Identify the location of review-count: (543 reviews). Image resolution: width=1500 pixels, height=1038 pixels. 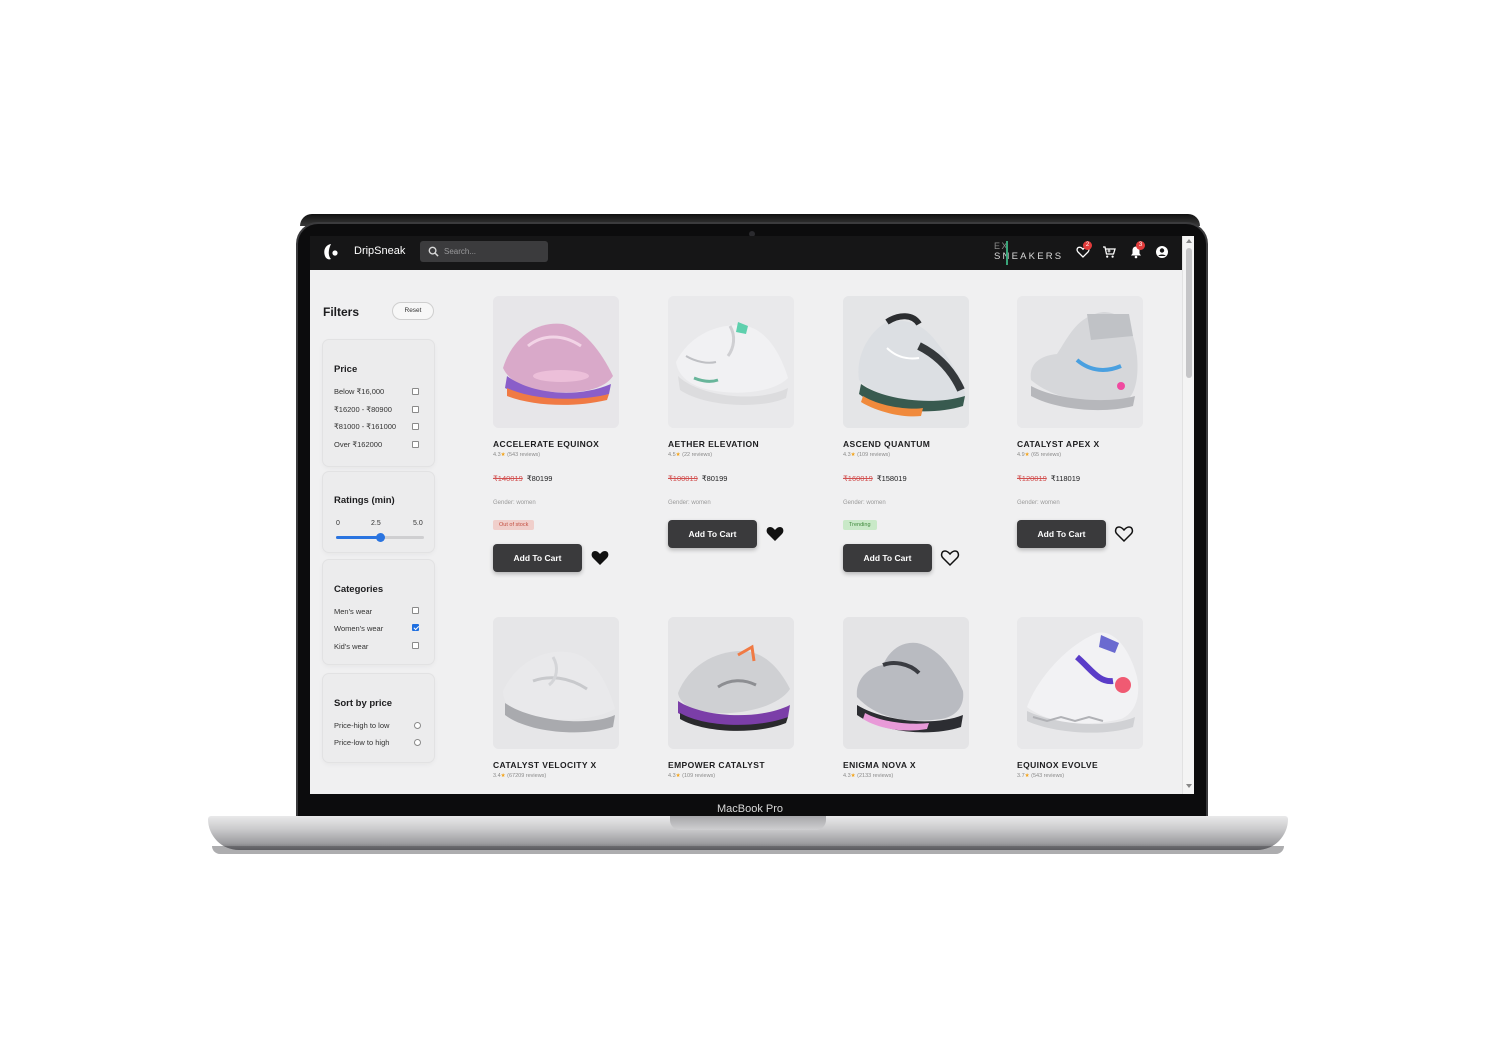
(524, 455).